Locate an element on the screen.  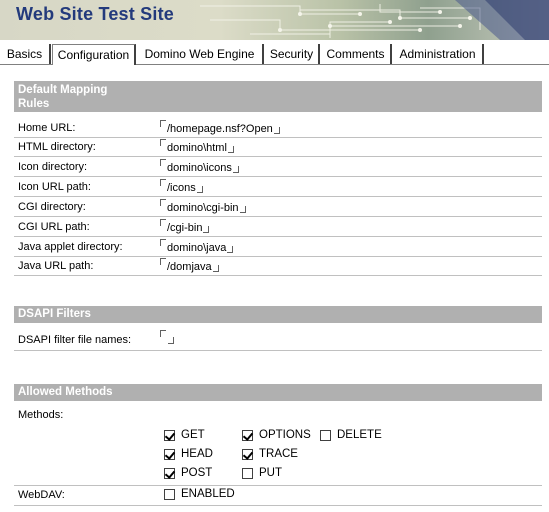
tab-comments: Comments is located at coordinates (356, 54).